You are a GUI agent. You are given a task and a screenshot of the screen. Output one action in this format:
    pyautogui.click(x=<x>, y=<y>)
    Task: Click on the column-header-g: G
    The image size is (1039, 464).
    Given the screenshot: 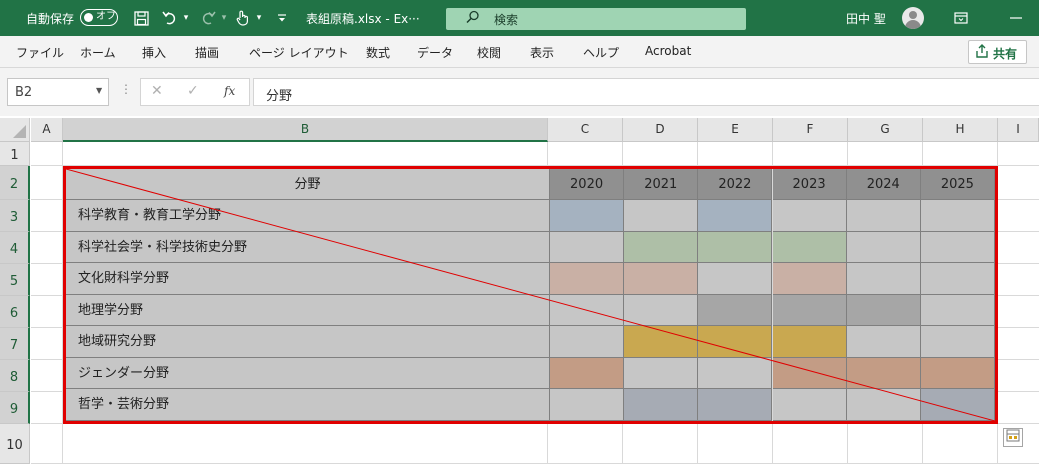 What is the action you would take?
    pyautogui.click(x=885, y=130)
    